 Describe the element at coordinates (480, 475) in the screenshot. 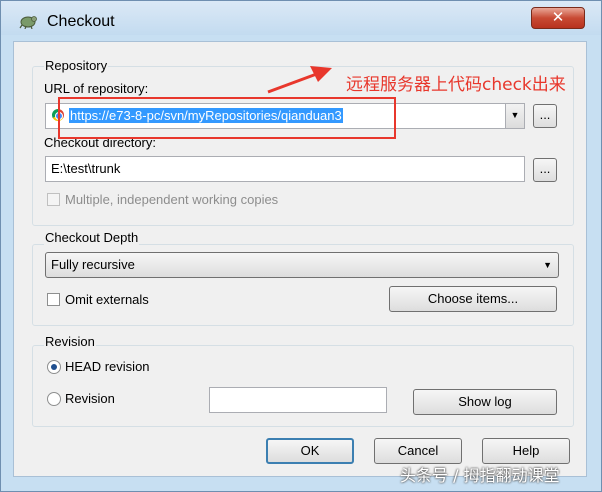

I see `watermark-text: 头条号 / 拇指翻动课堂` at that location.